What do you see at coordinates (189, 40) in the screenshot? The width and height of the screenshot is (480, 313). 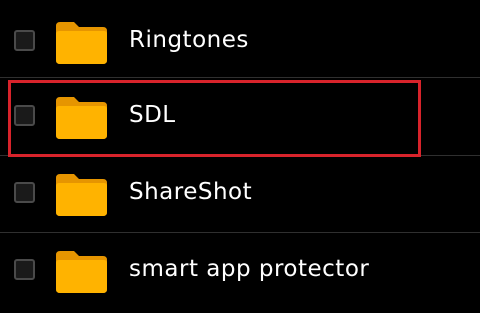 I see `item-label: Ringtones` at bounding box center [189, 40].